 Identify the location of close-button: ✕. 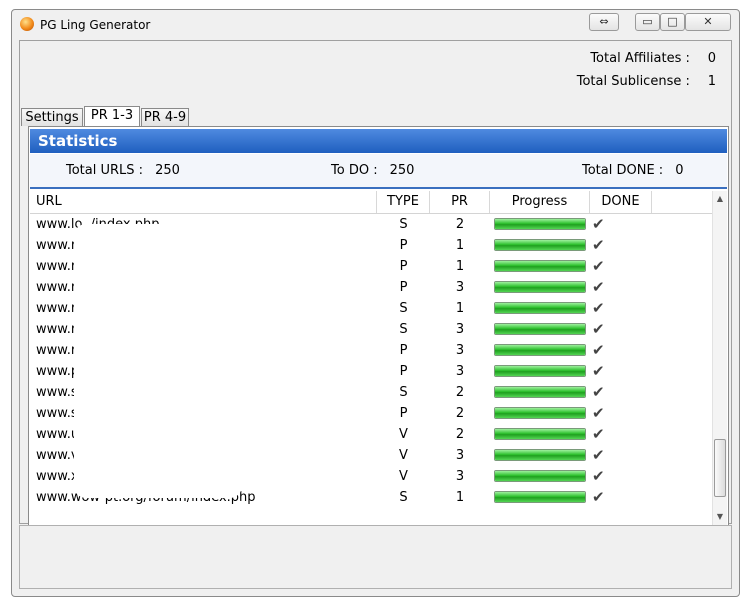
(708, 22).